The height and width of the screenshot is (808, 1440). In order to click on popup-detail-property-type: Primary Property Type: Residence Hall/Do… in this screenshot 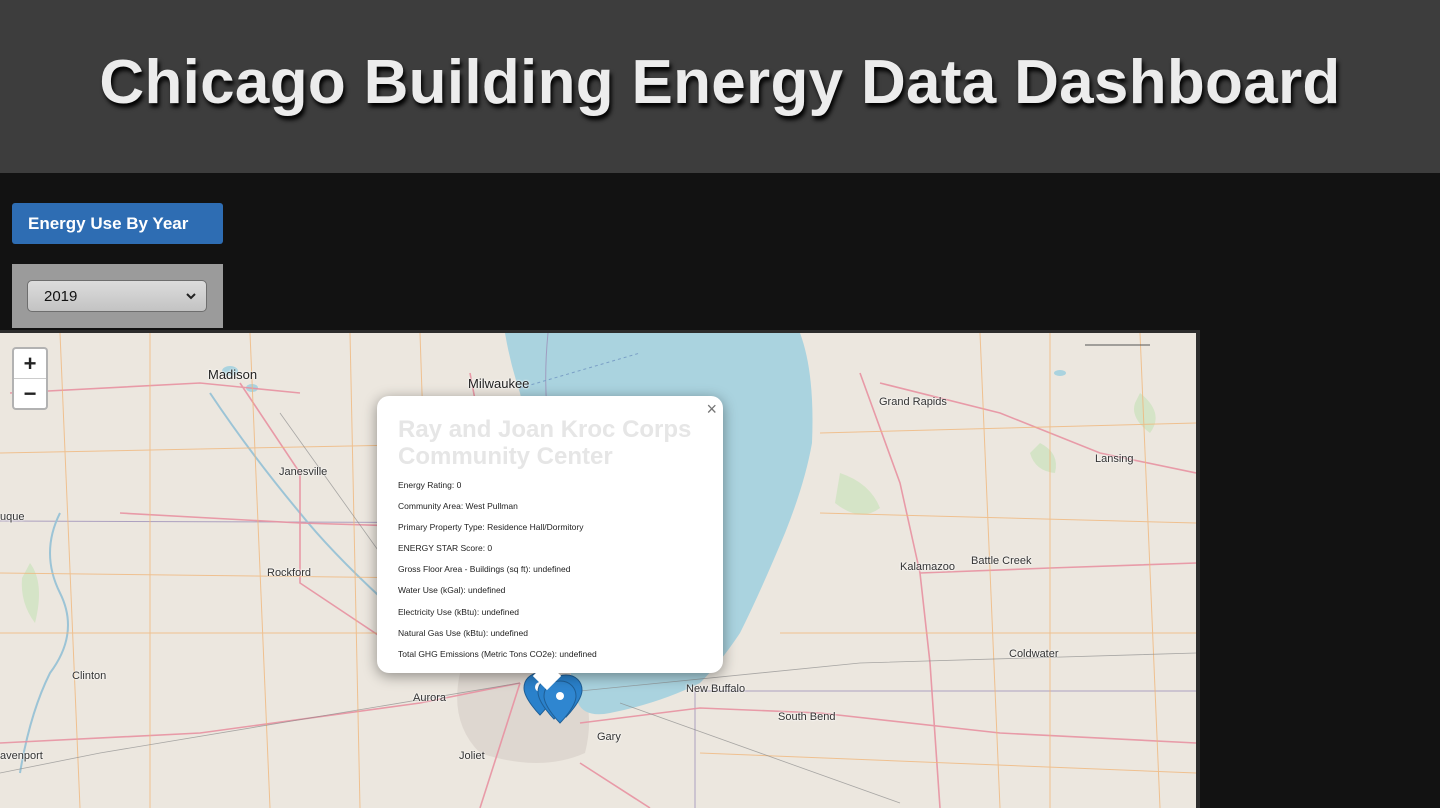, I will do `click(491, 527)`.